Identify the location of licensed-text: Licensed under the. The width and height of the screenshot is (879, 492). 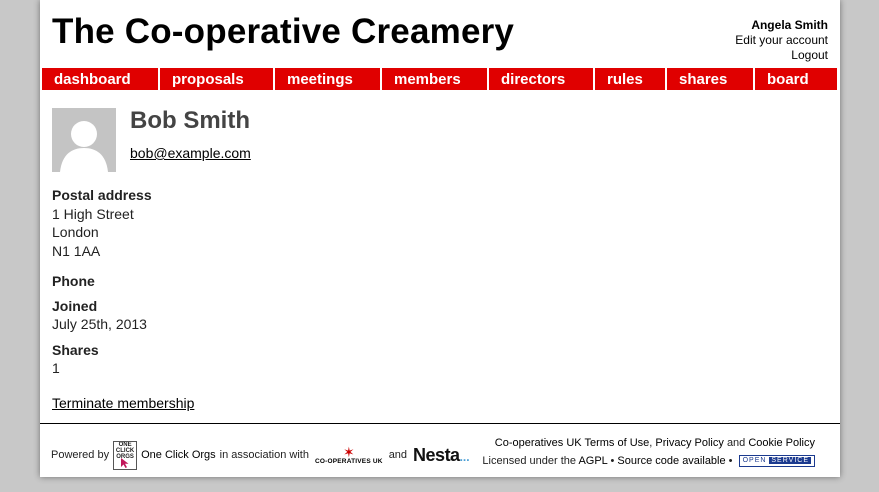
(529, 461).